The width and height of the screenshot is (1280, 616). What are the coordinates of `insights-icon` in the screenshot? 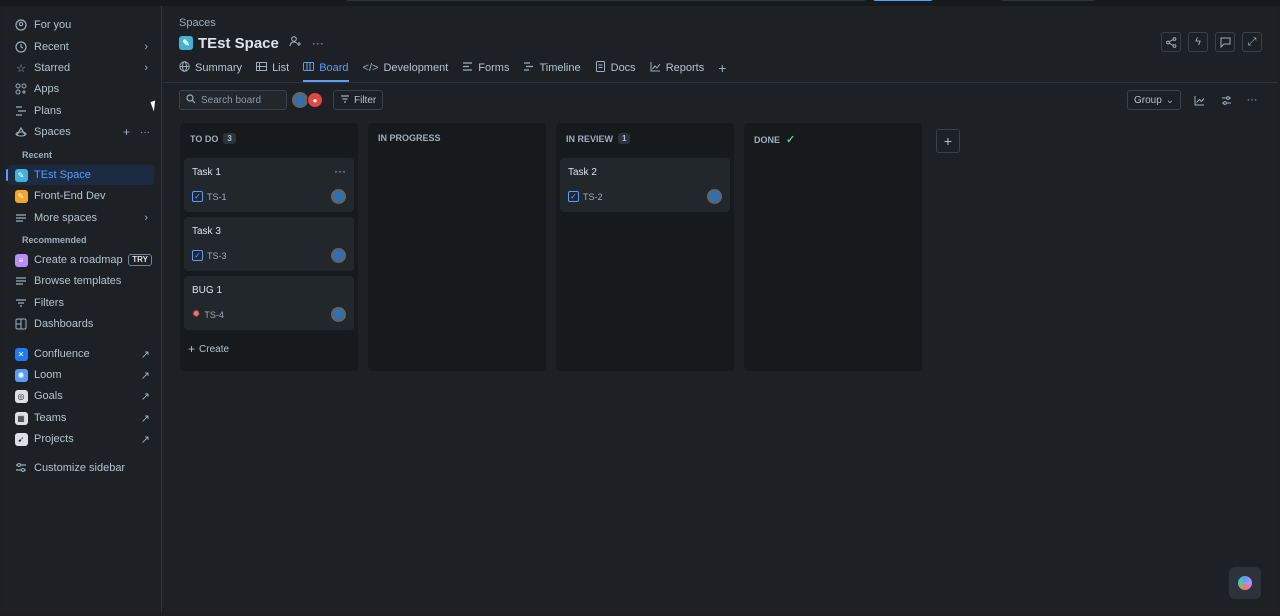 It's located at (1199, 100).